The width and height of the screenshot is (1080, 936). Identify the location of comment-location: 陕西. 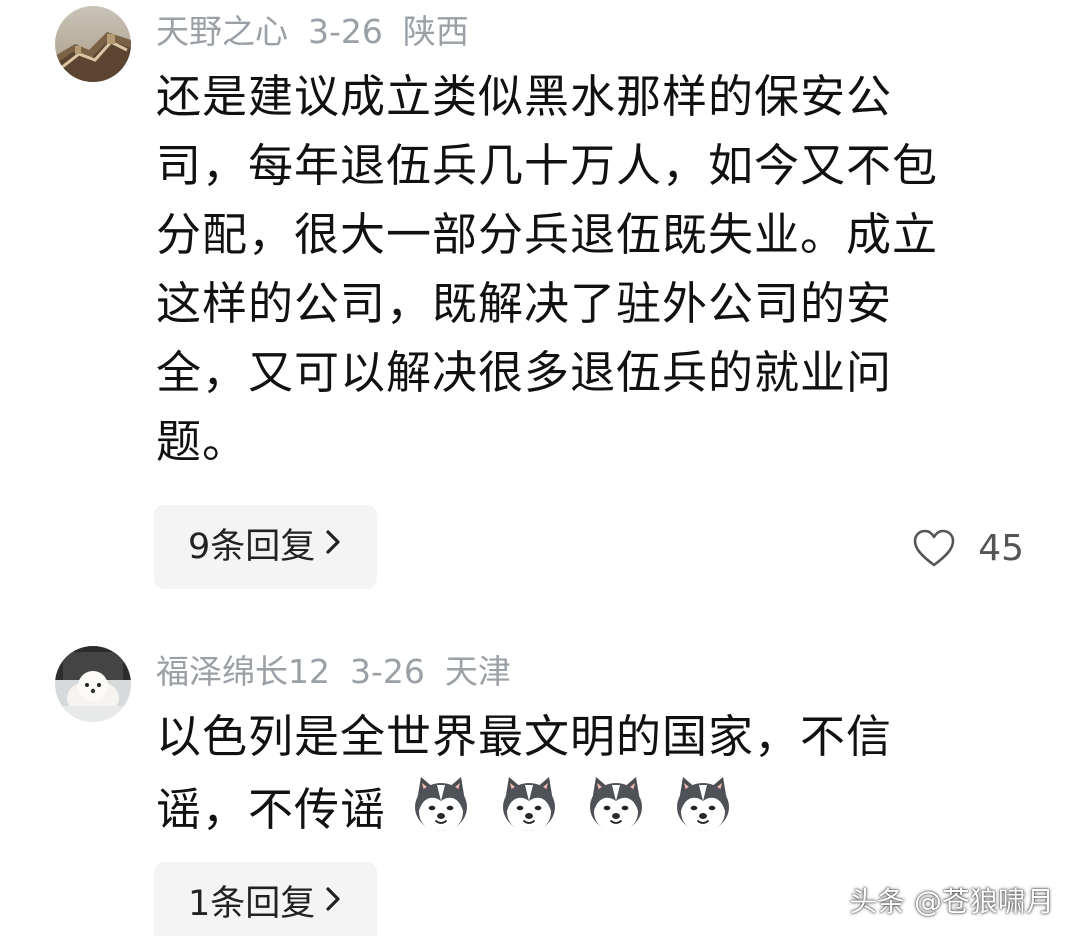
(435, 31).